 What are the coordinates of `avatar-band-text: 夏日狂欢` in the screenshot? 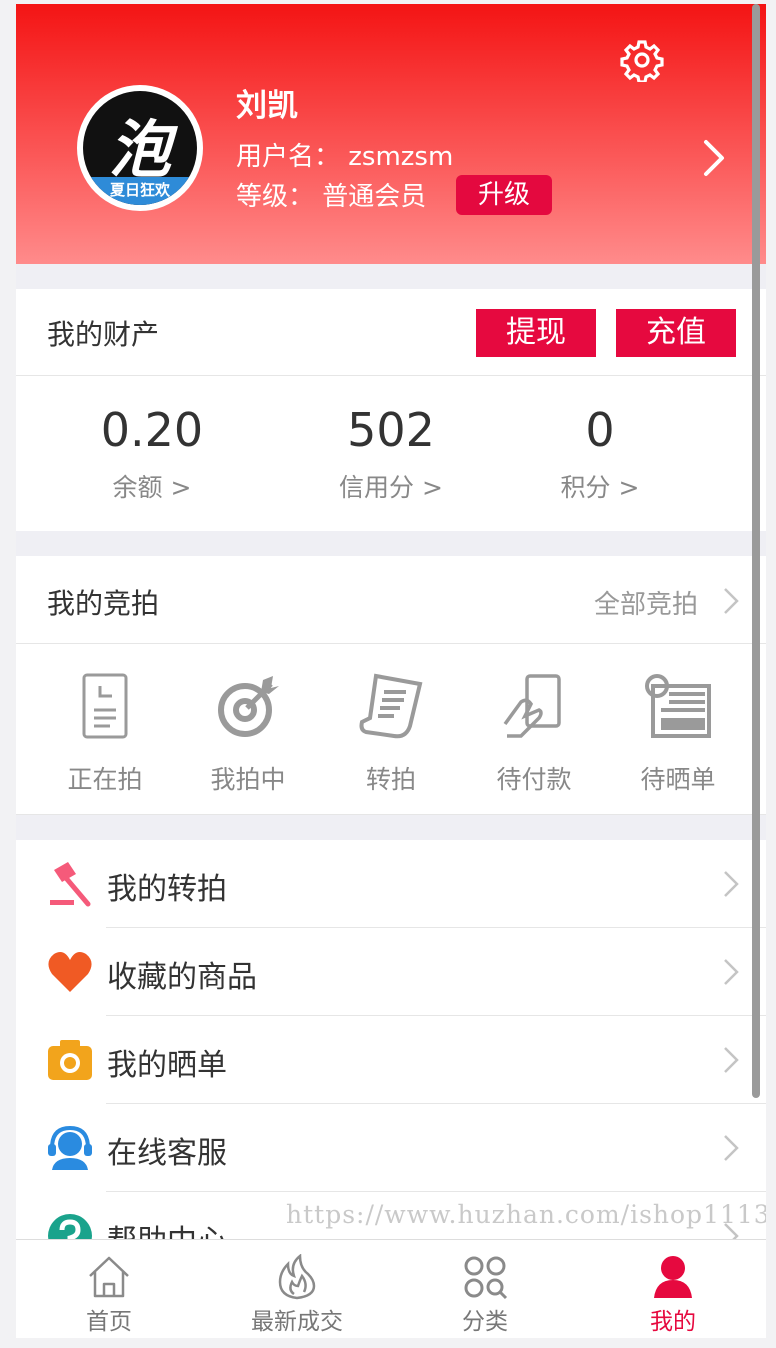 It's located at (139, 190).